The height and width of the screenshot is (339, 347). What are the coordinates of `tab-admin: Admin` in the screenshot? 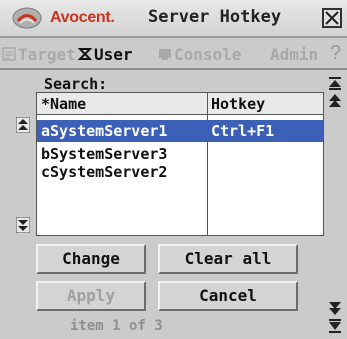 It's located at (294, 54).